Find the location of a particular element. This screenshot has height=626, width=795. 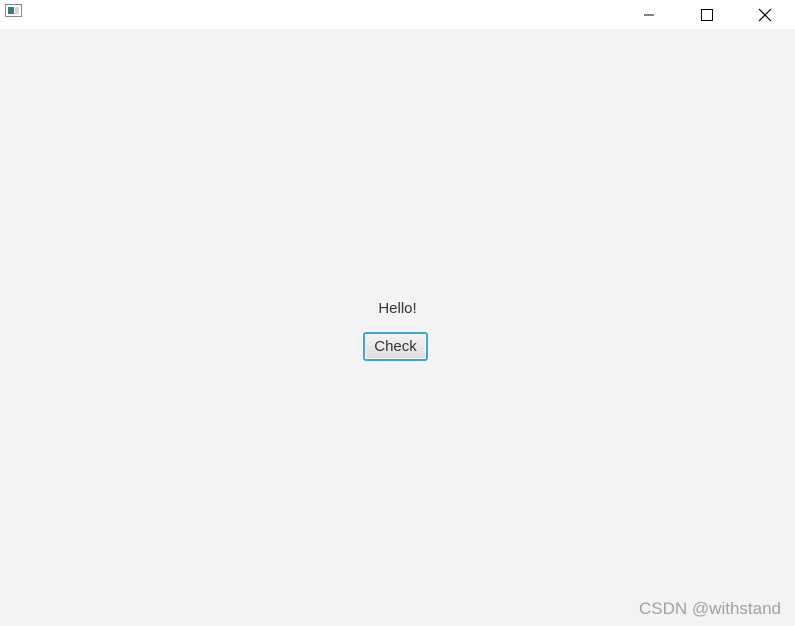

maximize-icon is located at coordinates (707, 14).